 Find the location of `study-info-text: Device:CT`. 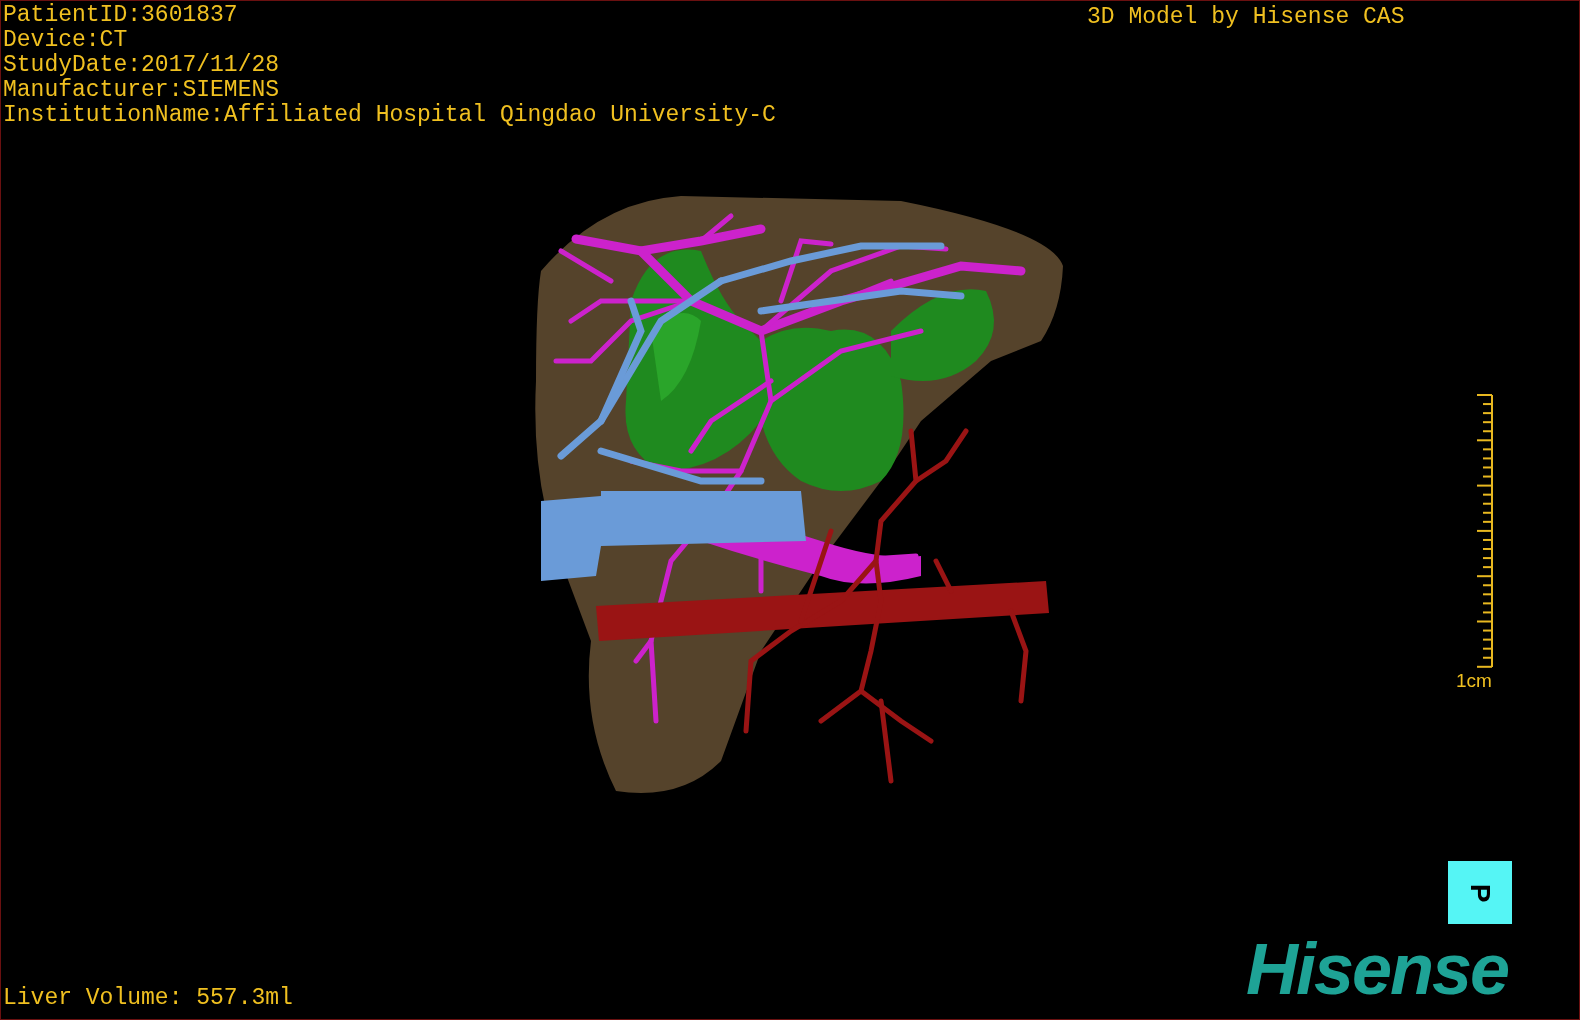

study-info-text: Device:CT is located at coordinates (66, 40).